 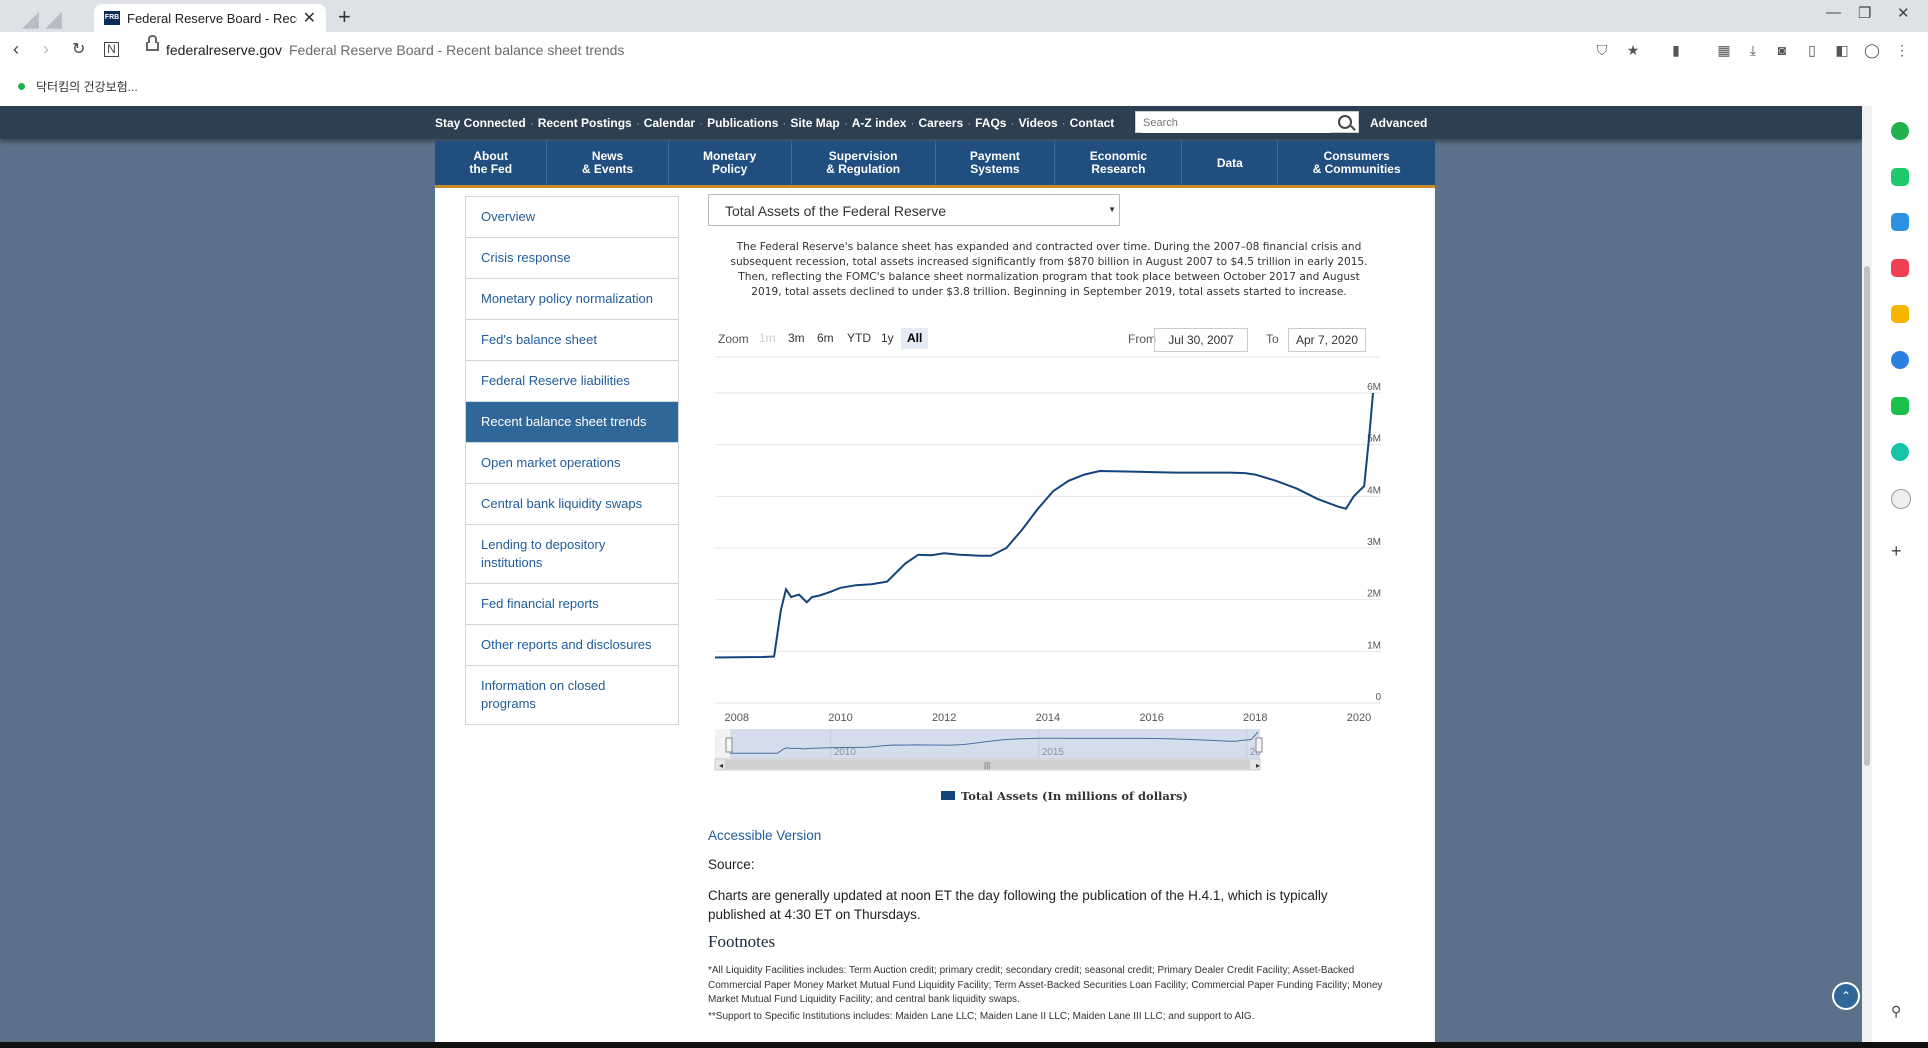 I want to click on util-link: Publications, so click(x=742, y=123).